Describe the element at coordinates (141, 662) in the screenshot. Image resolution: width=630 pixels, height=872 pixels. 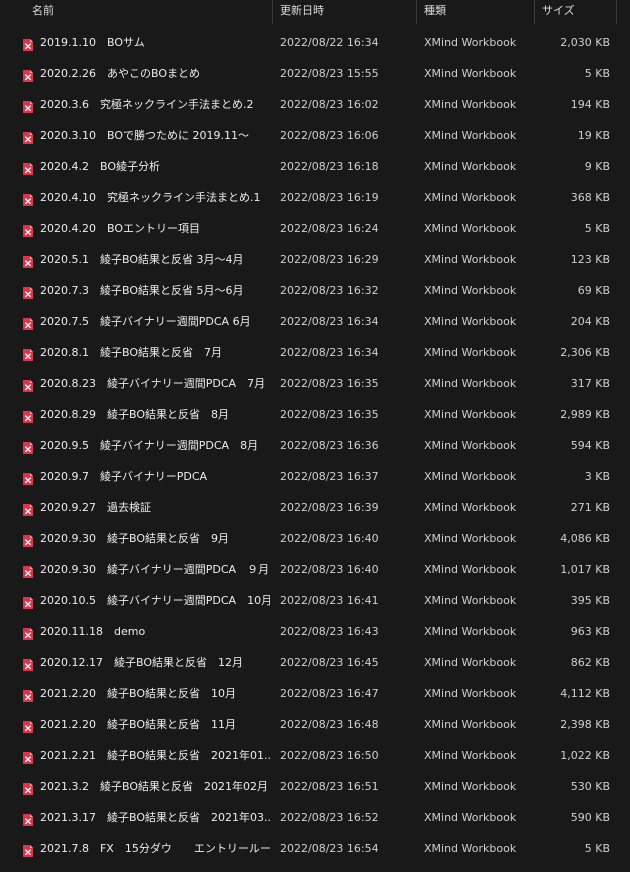
I see `file-name: 2020.12.17 綾子BO結果と反省 12月` at that location.